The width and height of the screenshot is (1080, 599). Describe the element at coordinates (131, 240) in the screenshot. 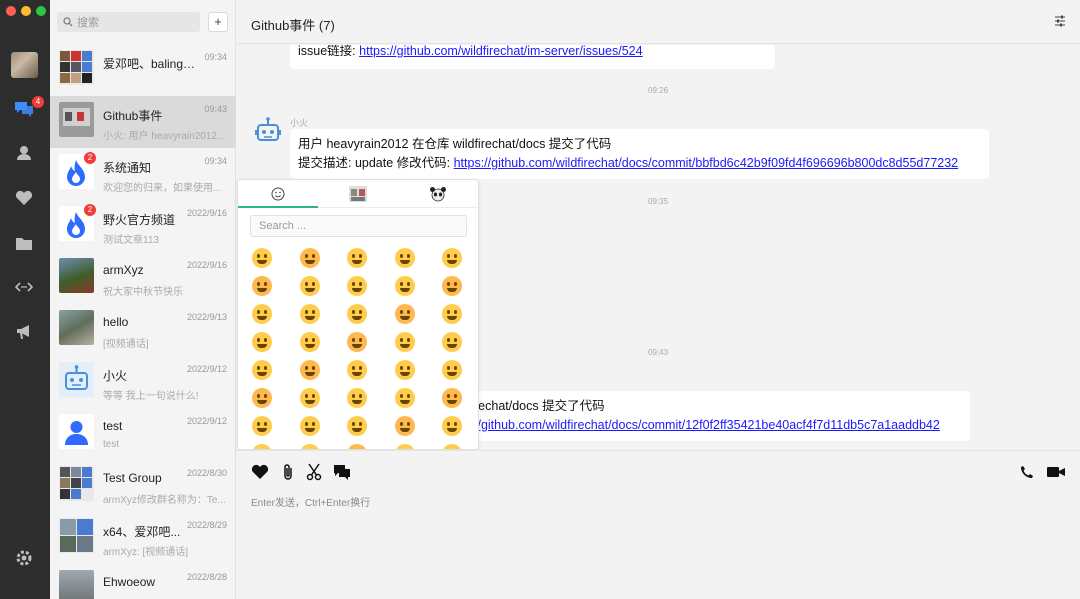

I see `conversation-last-message: 测试文章113` at that location.